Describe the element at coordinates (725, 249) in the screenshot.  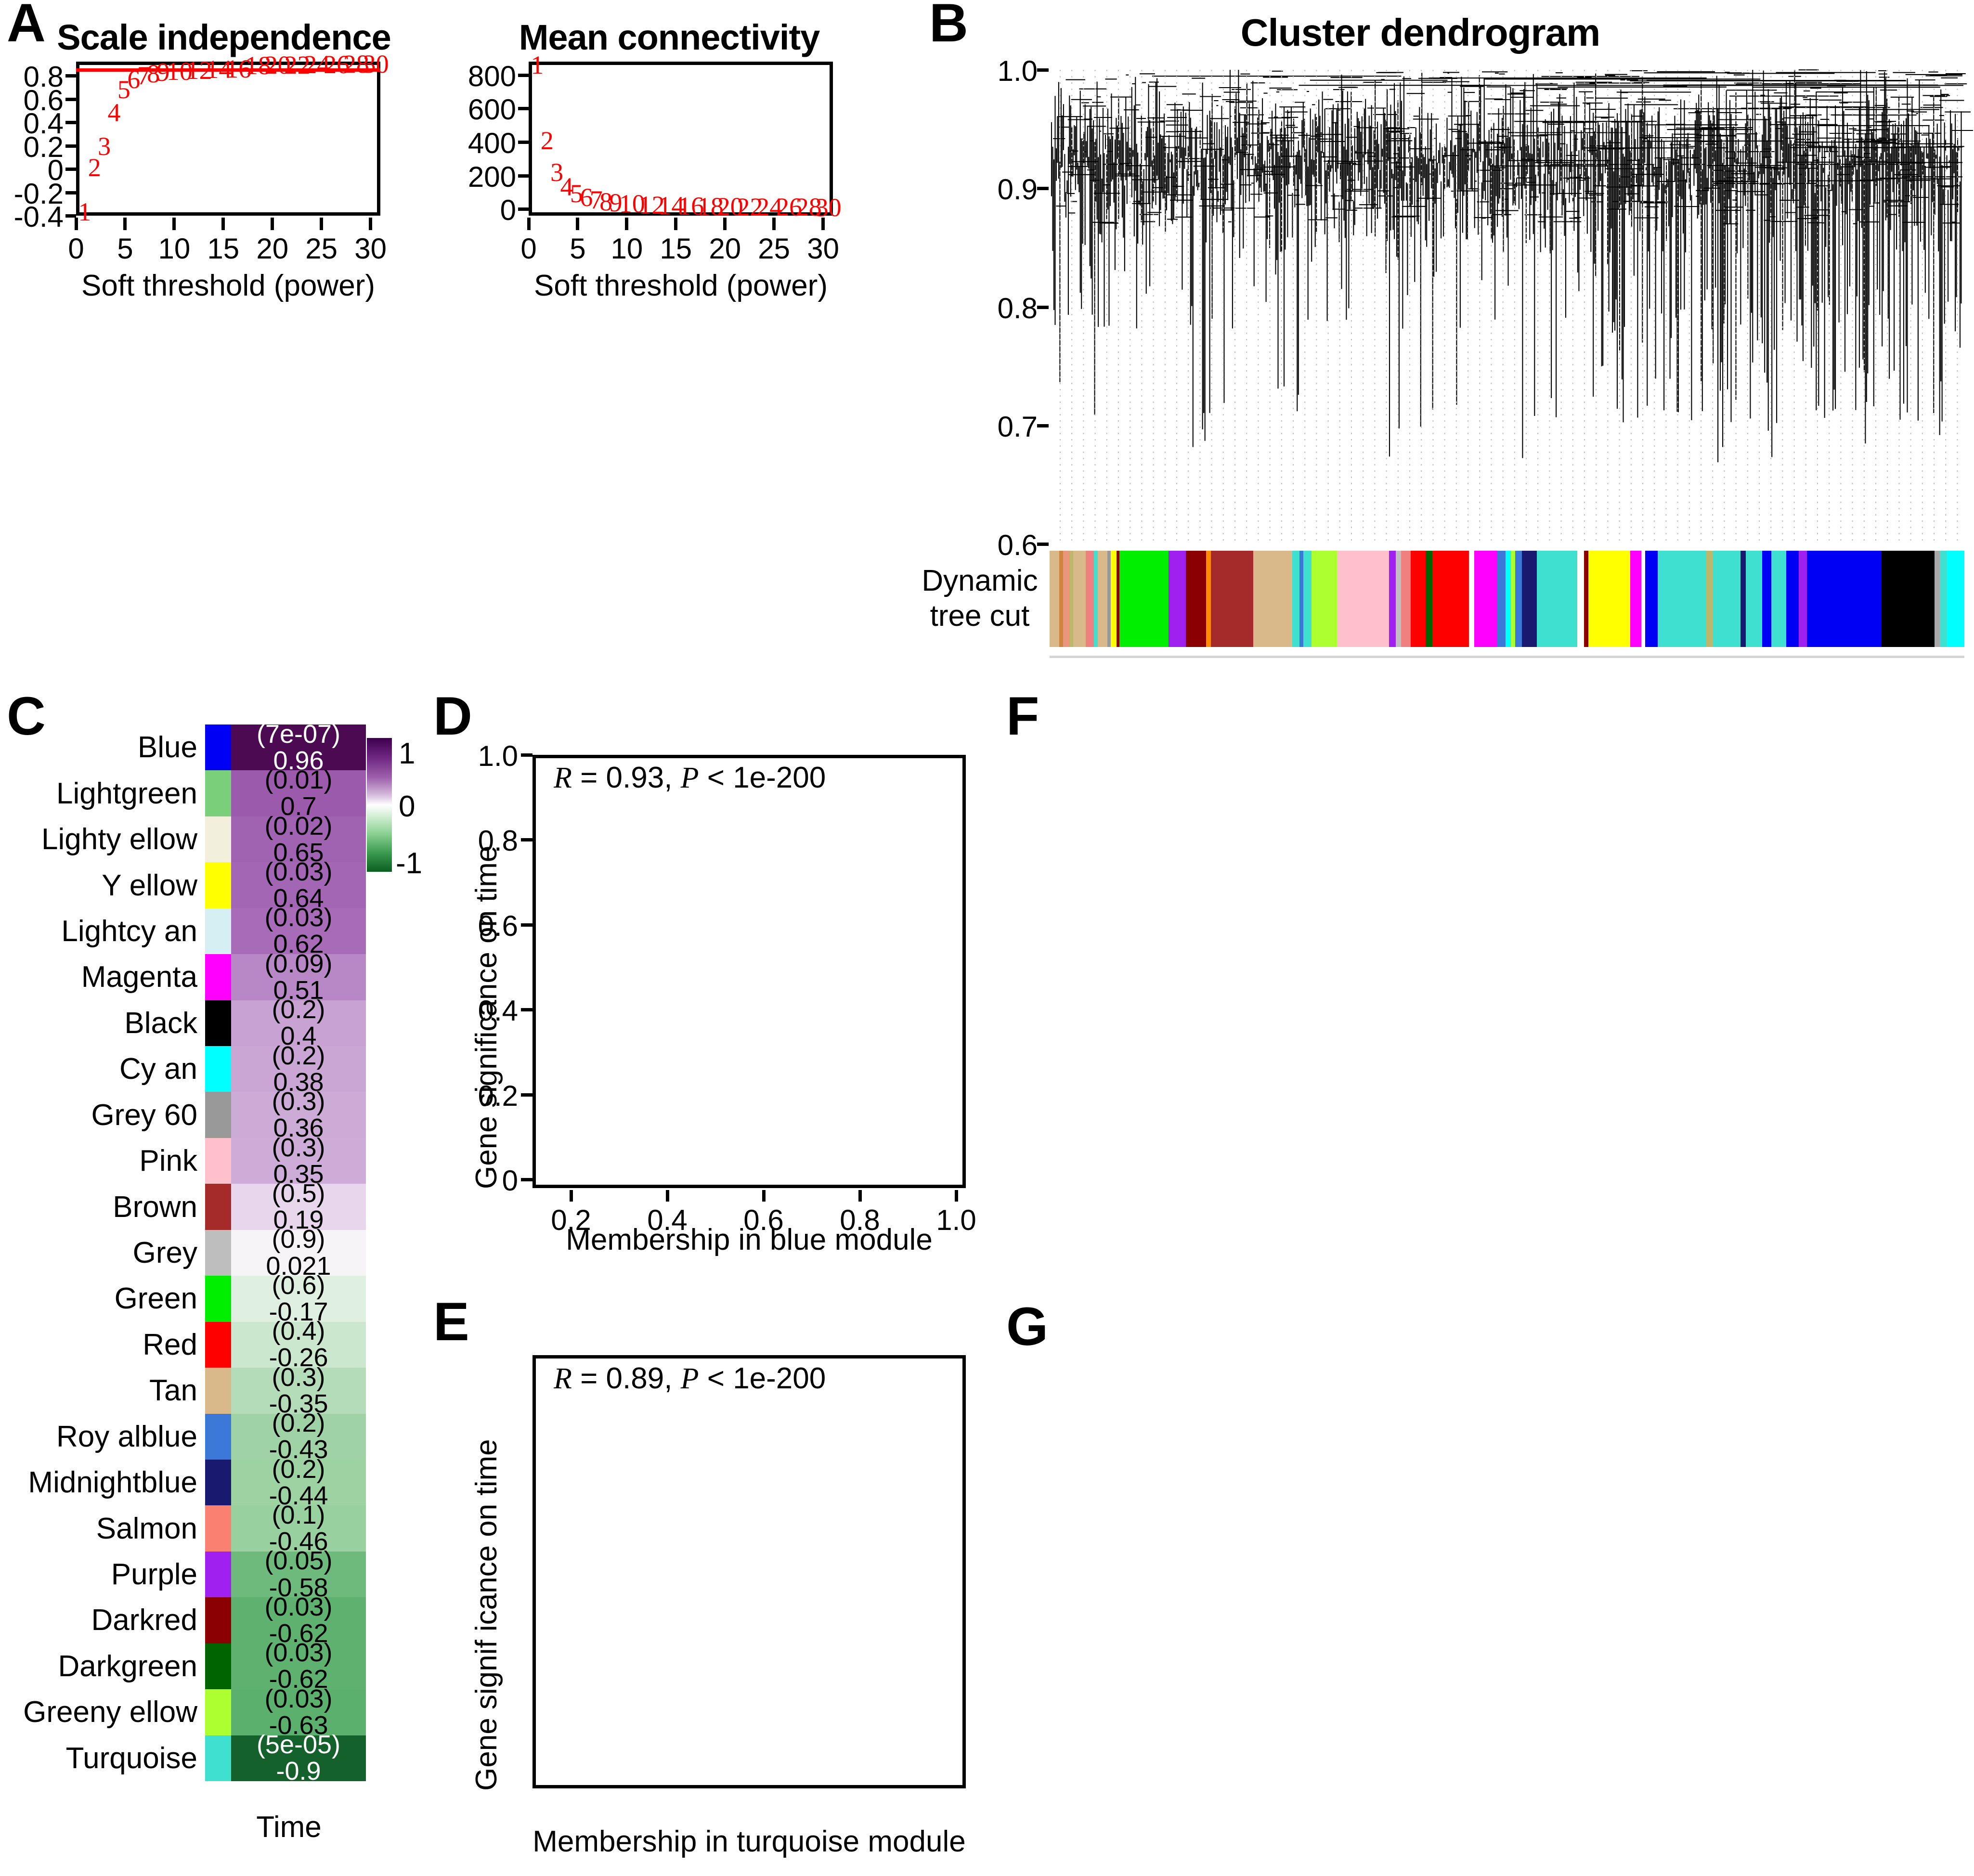
I see `xtick-pA2-20: 20` at that location.